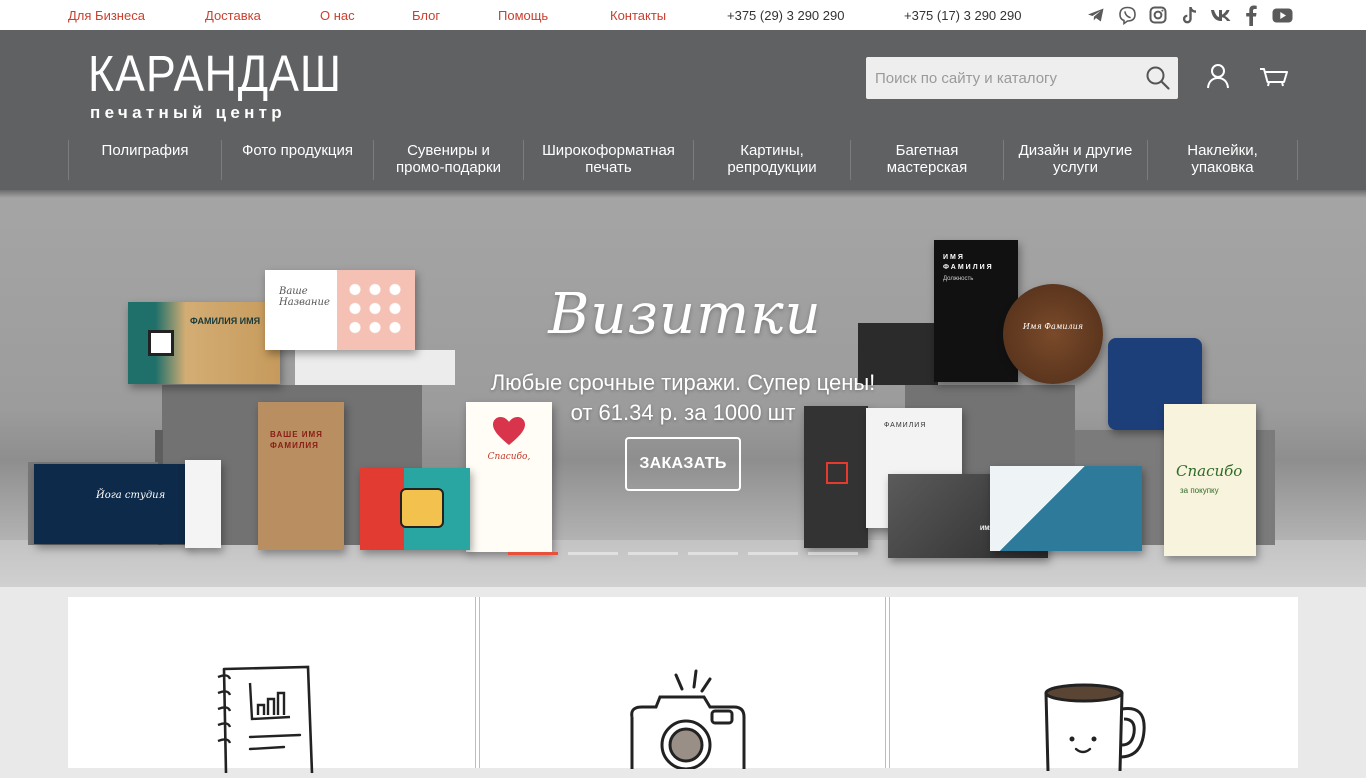 The height and width of the screenshot is (778, 1366). Describe the element at coordinates (785, 15) in the screenshot. I see `phone-mobile: +375 (29) 3 290 290` at that location.